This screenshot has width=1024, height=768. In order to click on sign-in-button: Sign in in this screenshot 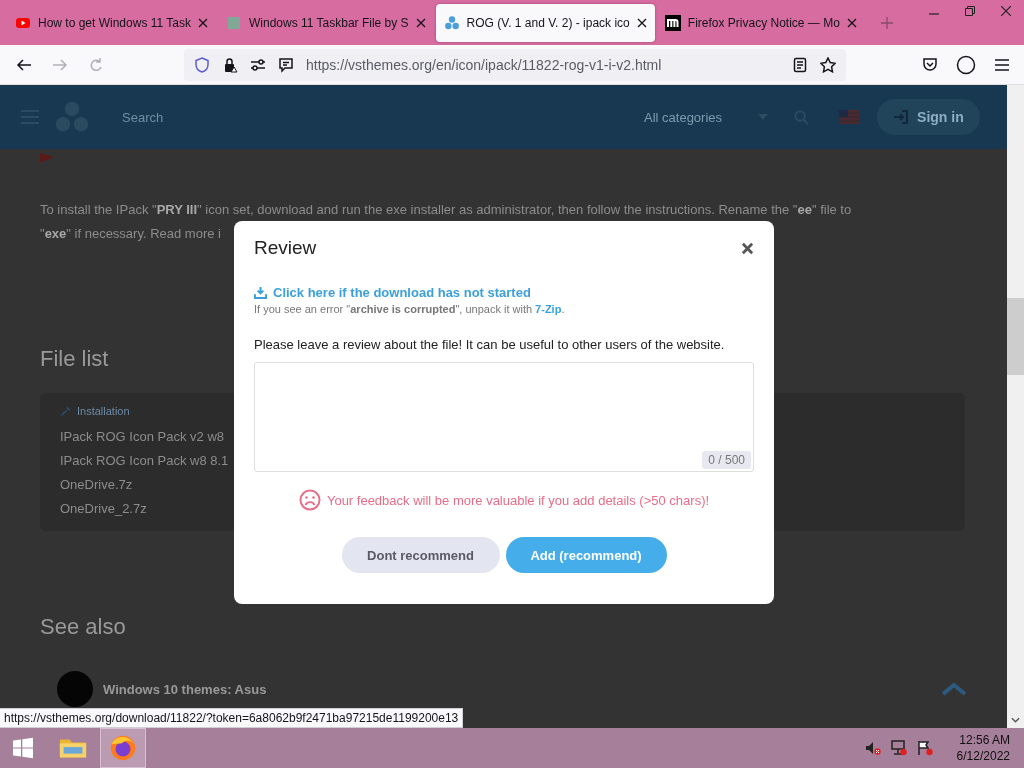, I will do `click(928, 117)`.